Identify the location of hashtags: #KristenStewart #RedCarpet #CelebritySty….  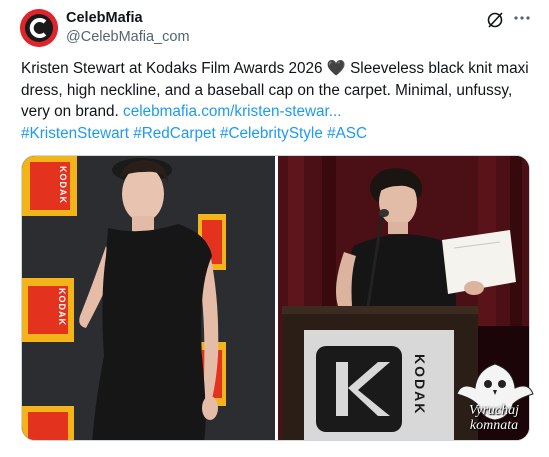
(194, 133).